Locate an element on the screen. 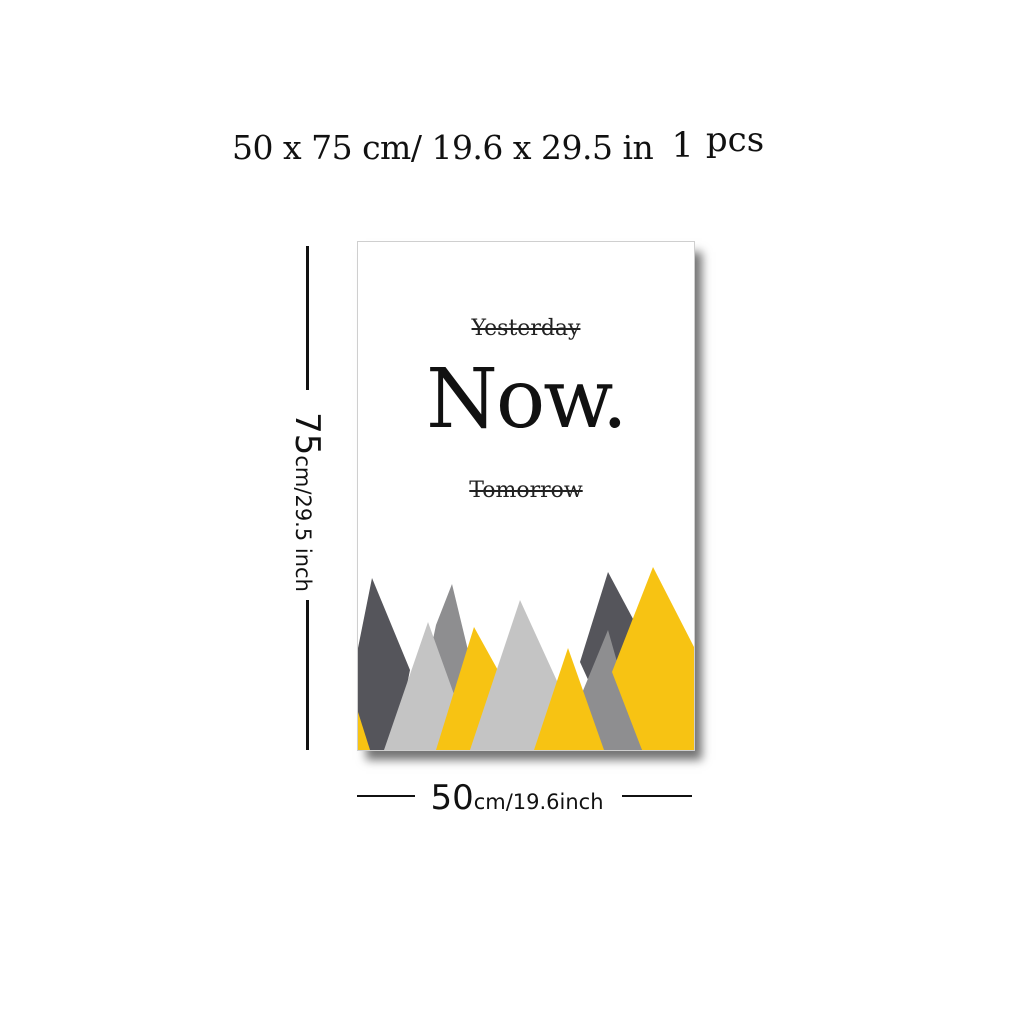  mountain-pattern is located at coordinates (526, 658).